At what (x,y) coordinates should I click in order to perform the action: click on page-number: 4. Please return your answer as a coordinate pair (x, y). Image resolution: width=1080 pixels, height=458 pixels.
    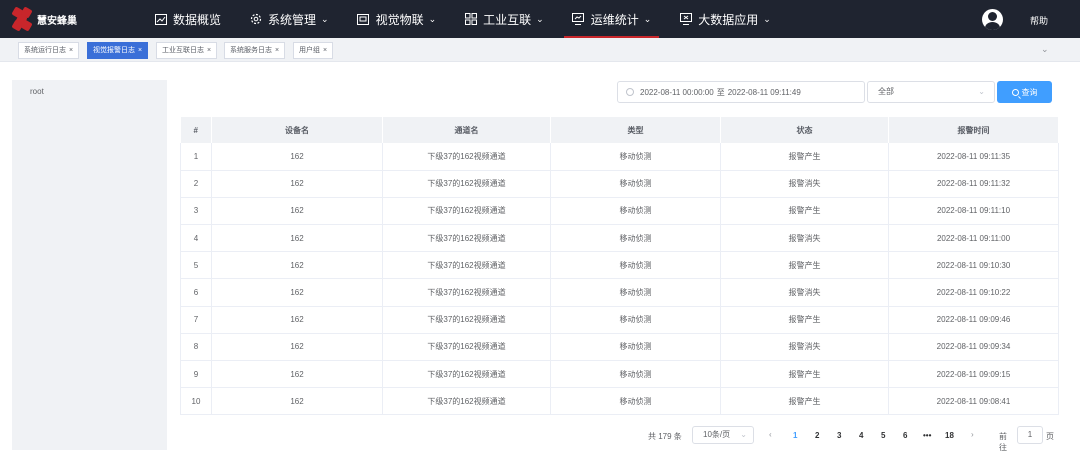
    Looking at the image, I should click on (861, 435).